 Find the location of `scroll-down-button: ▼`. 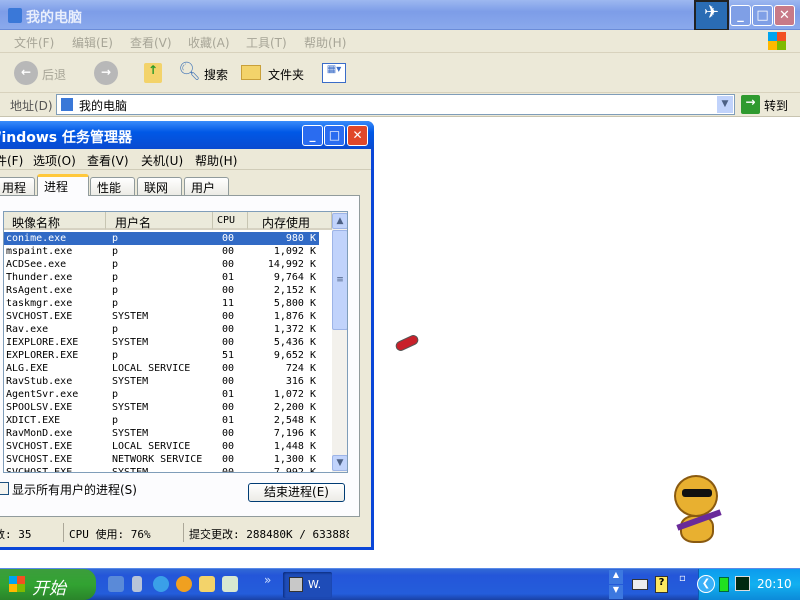

scroll-down-button: ▼ is located at coordinates (339, 463).